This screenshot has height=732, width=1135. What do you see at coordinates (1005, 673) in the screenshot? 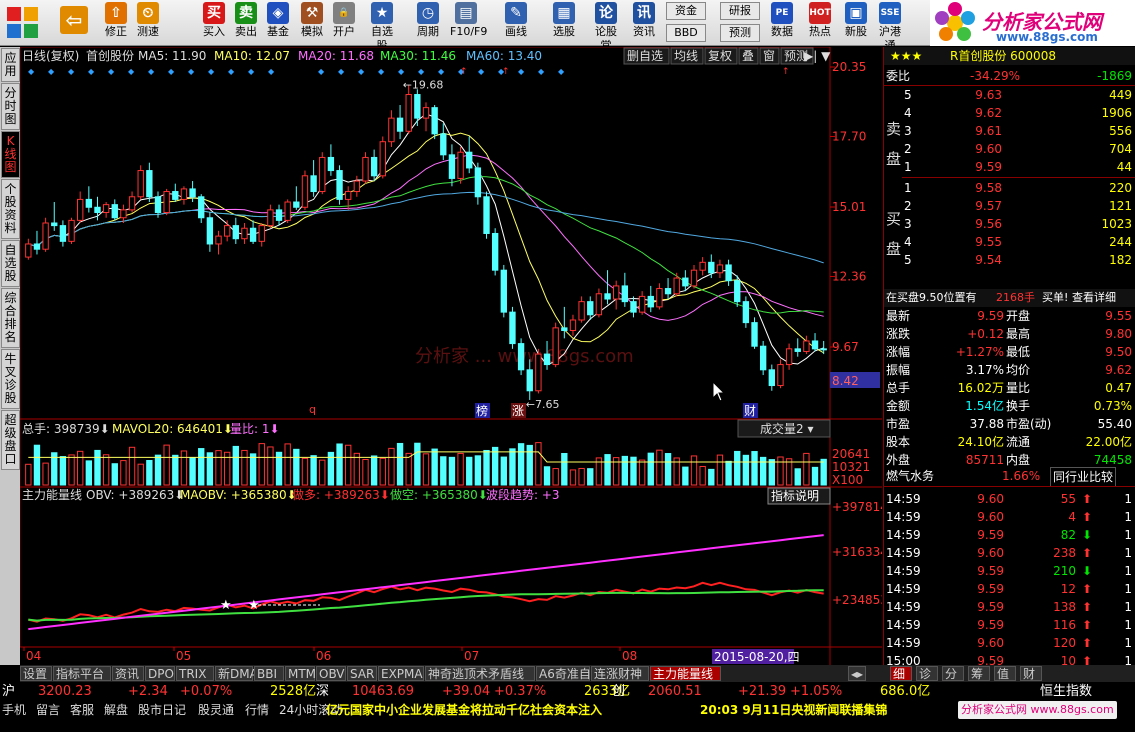
I see `quote-tab-4: 值` at bounding box center [1005, 673].